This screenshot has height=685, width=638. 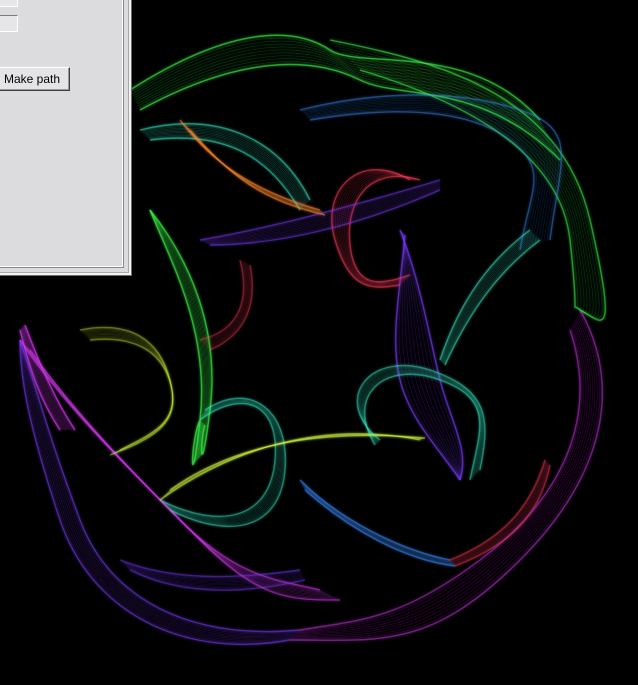 I want to click on control-panel-inner: Make path, so click(x=61, y=133).